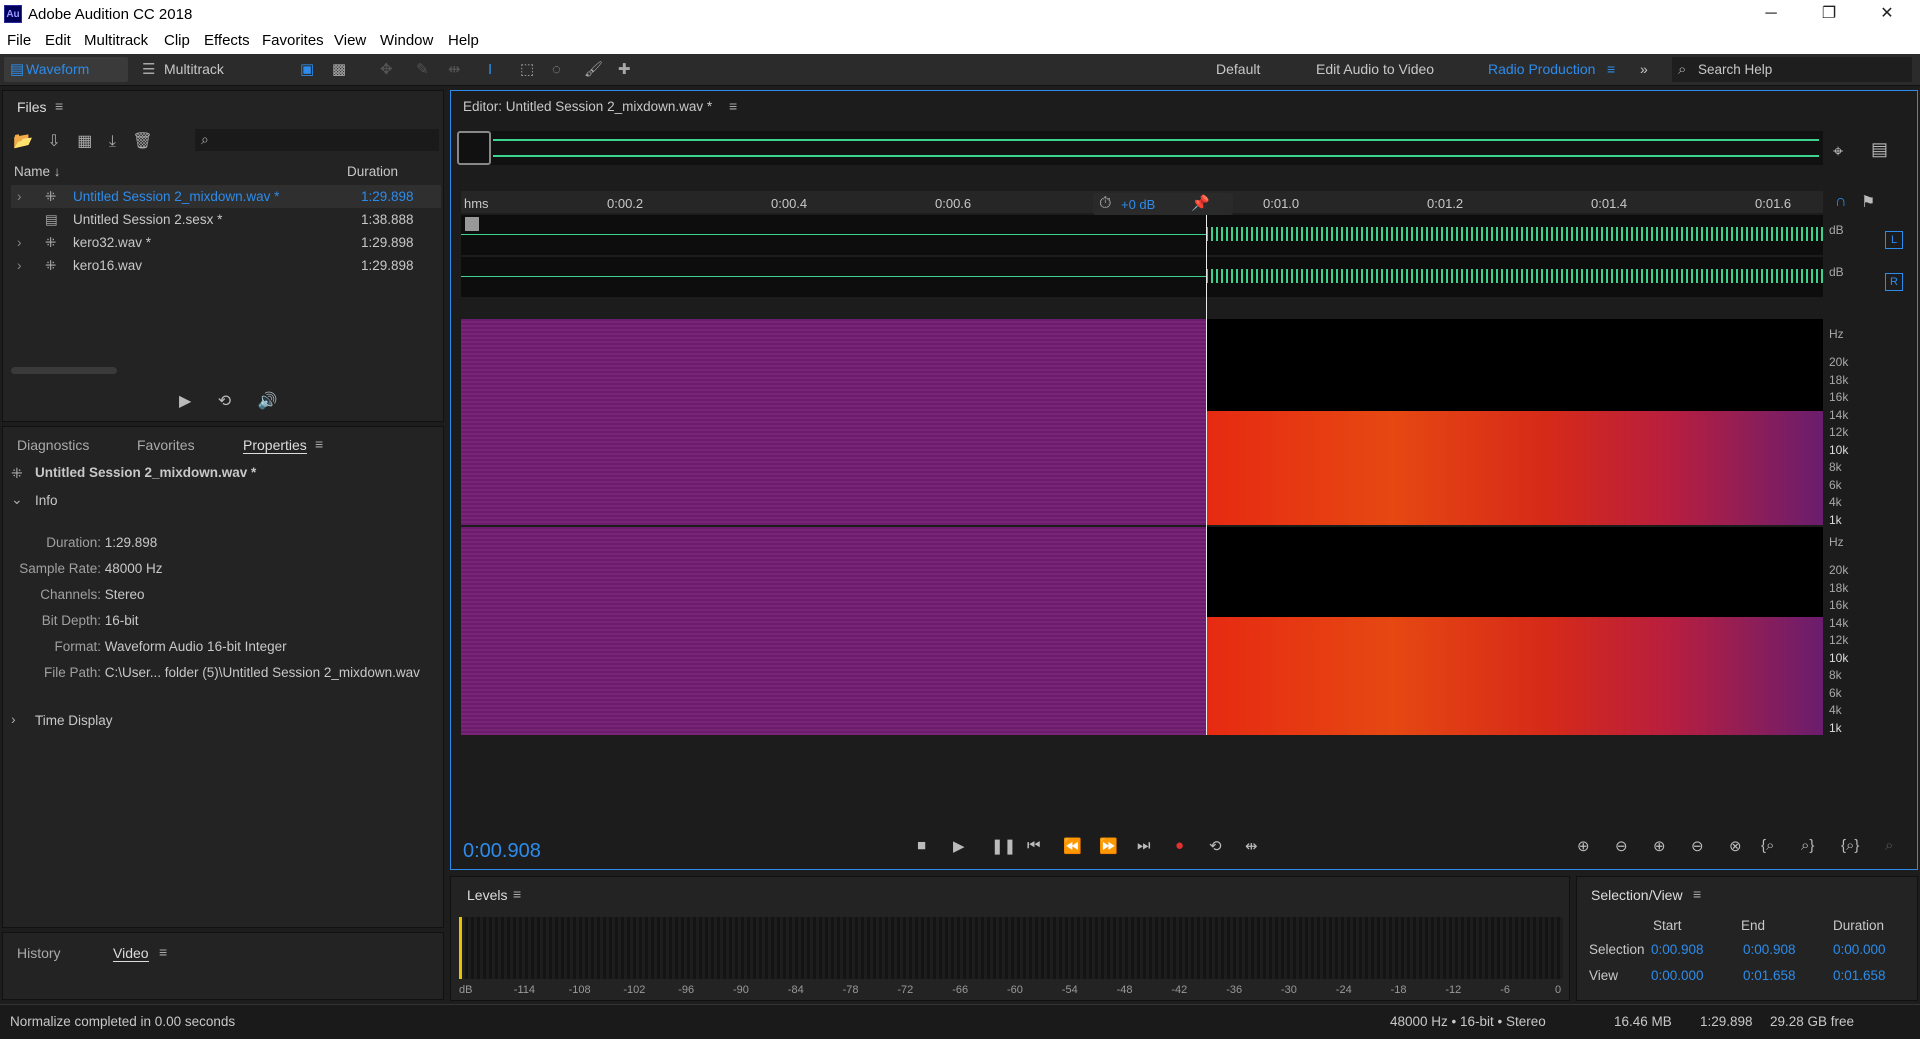 The height and width of the screenshot is (1039, 1920). I want to click on skip-selection-icon: ⇹, so click(1251, 846).